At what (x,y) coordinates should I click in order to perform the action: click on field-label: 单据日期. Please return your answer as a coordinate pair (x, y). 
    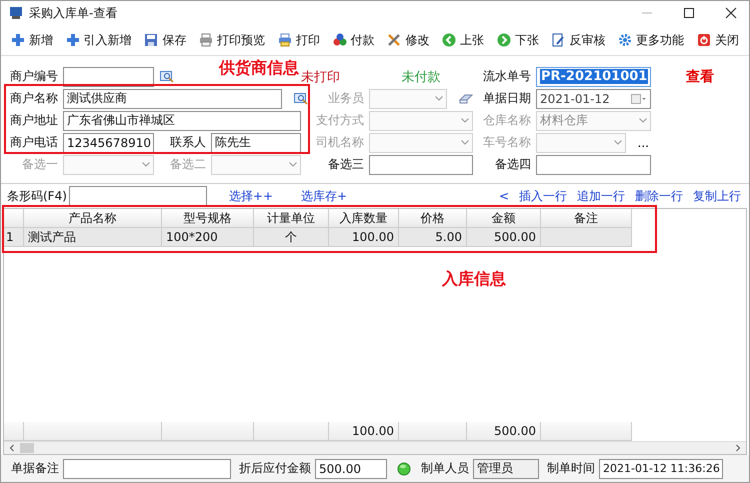
    Looking at the image, I should click on (507, 98).